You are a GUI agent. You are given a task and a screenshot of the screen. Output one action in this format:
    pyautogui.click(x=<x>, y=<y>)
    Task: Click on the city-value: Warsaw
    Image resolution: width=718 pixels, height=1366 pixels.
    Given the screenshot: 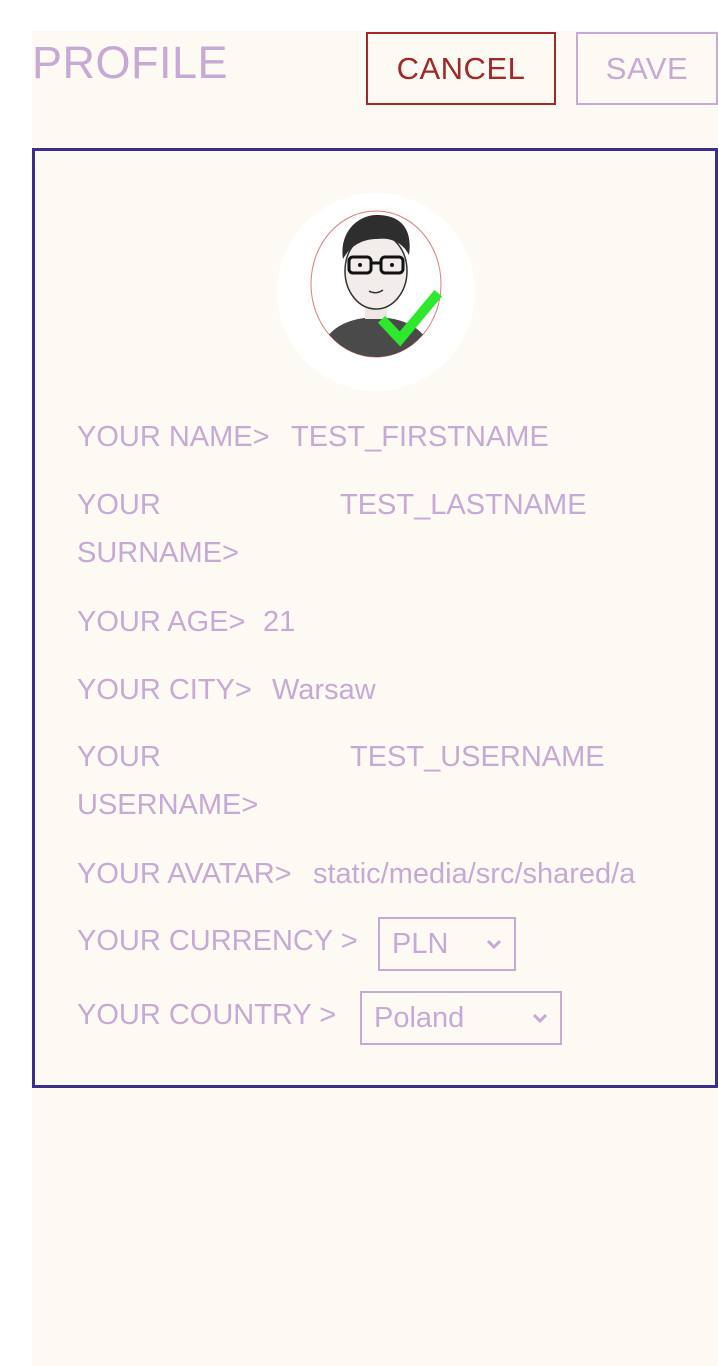 What is the action you would take?
    pyautogui.click(x=324, y=690)
    